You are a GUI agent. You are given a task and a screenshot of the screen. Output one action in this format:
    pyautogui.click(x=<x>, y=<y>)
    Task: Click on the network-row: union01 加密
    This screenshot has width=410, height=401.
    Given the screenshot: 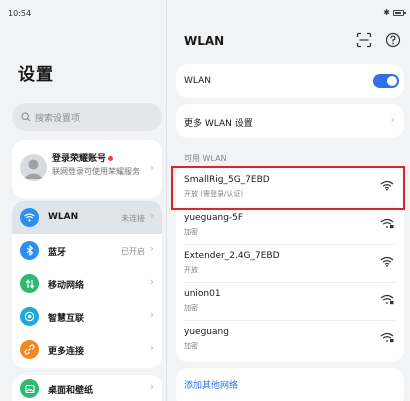 What is the action you would take?
    pyautogui.click(x=290, y=300)
    